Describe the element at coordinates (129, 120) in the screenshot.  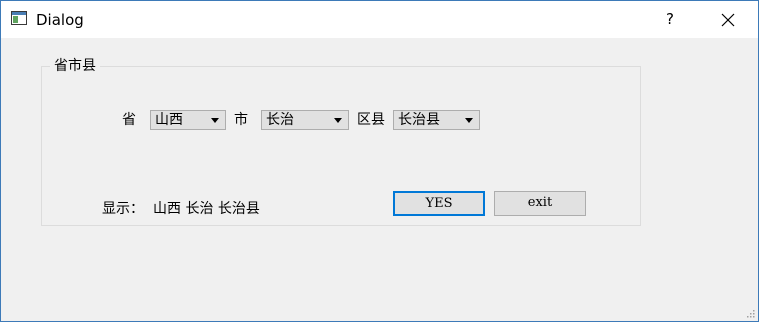
I see `province-label: 省` at that location.